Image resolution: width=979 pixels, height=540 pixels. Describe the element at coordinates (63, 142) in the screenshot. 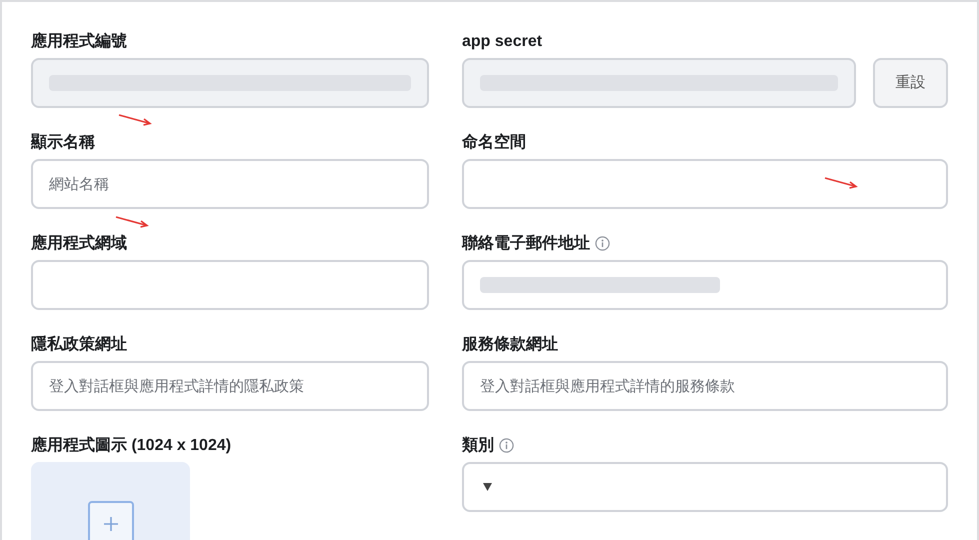

I see `field-label: 顯示名稱` at that location.